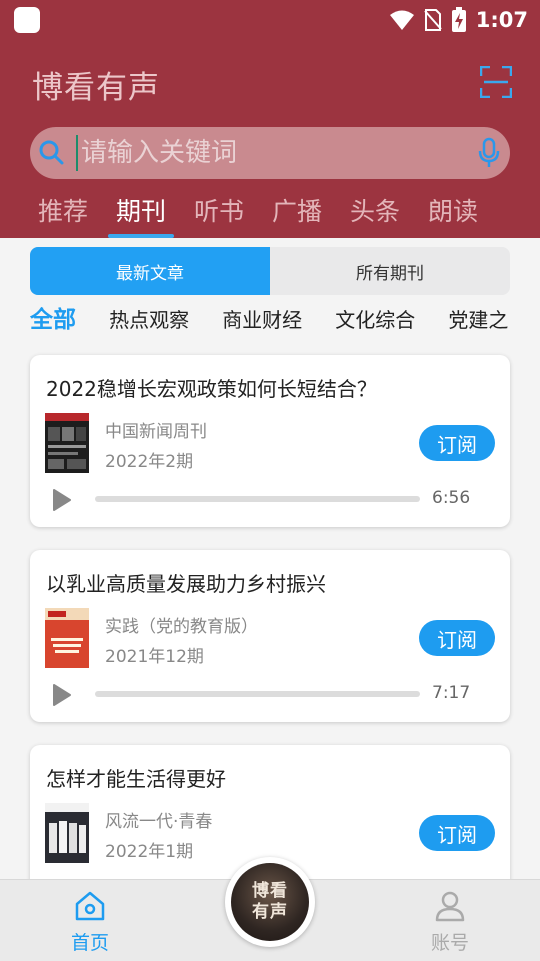  Describe the element at coordinates (150, 271) in the screenshot. I see `latest-articles-button: 最新文章` at that location.